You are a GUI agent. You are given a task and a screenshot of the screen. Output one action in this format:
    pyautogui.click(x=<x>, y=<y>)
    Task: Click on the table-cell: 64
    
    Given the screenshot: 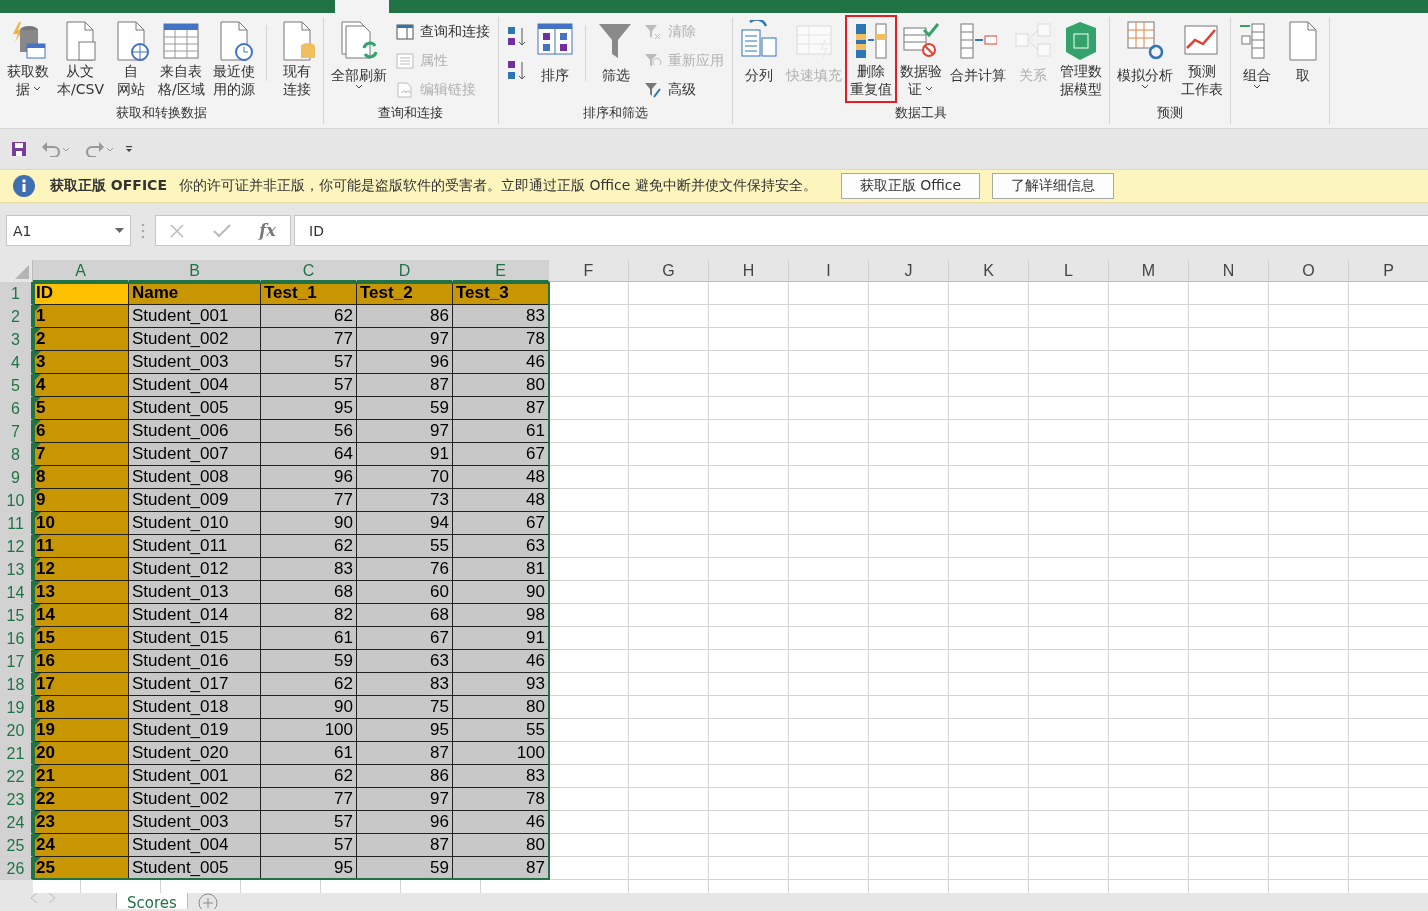 What is the action you would take?
    pyautogui.click(x=309, y=454)
    